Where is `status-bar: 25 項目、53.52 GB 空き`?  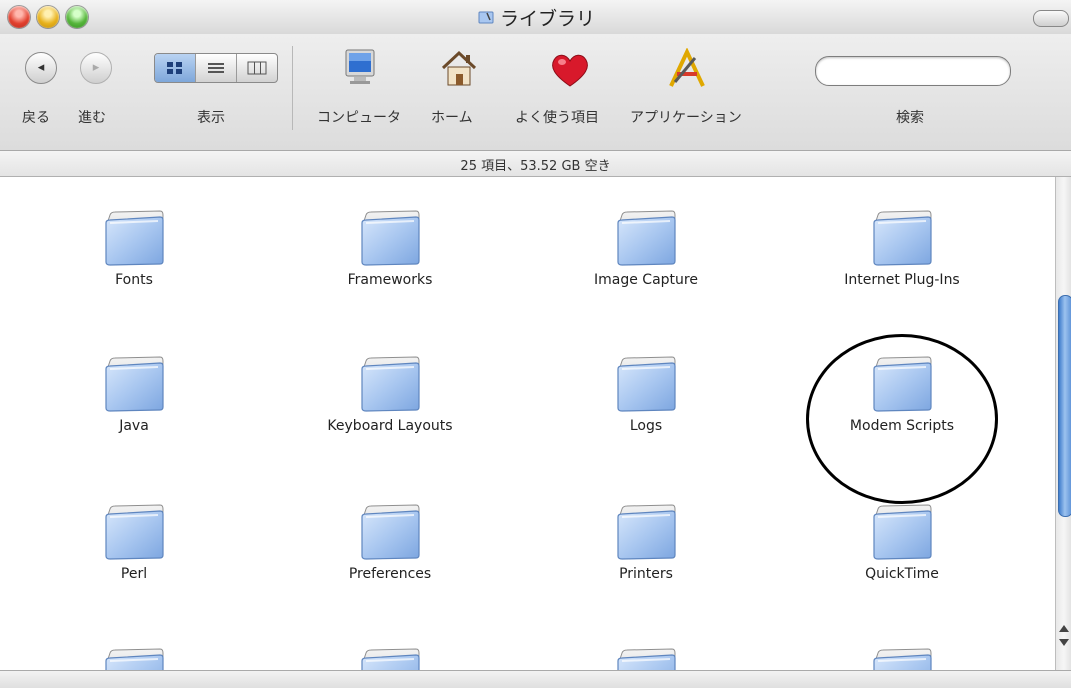
status-bar: 25 項目、53.52 GB 空き is located at coordinates (535, 164).